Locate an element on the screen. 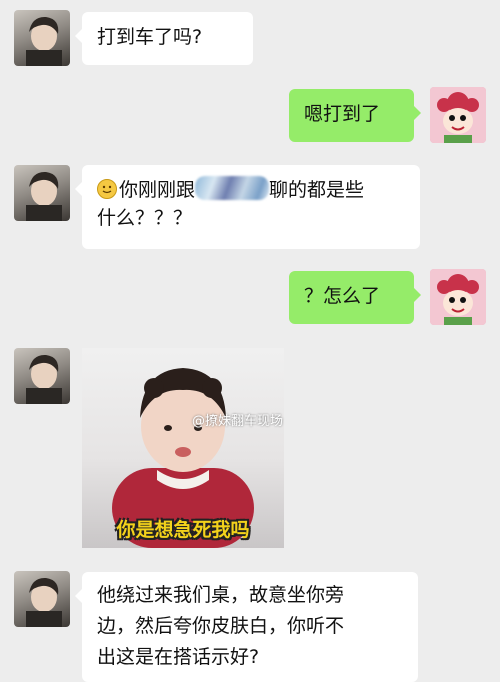  smiling-face-icon is located at coordinates (107, 189).